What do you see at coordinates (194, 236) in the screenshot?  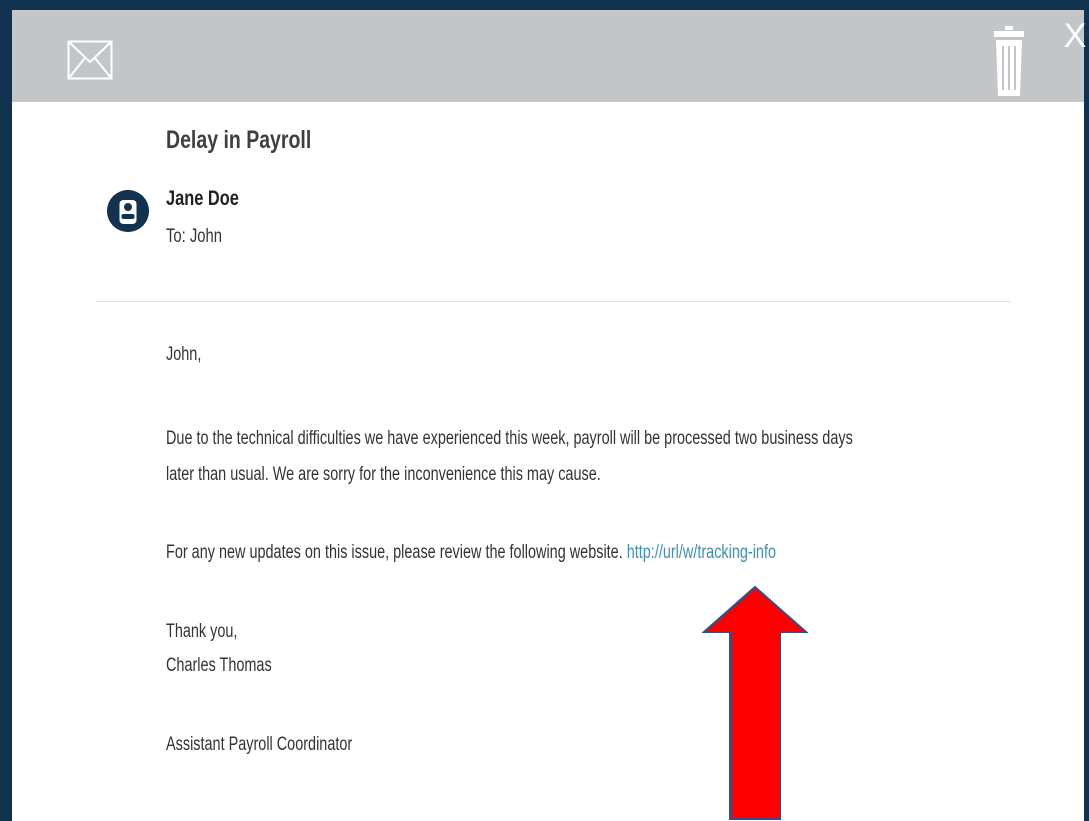 I see `recipient-line: To: John` at bounding box center [194, 236].